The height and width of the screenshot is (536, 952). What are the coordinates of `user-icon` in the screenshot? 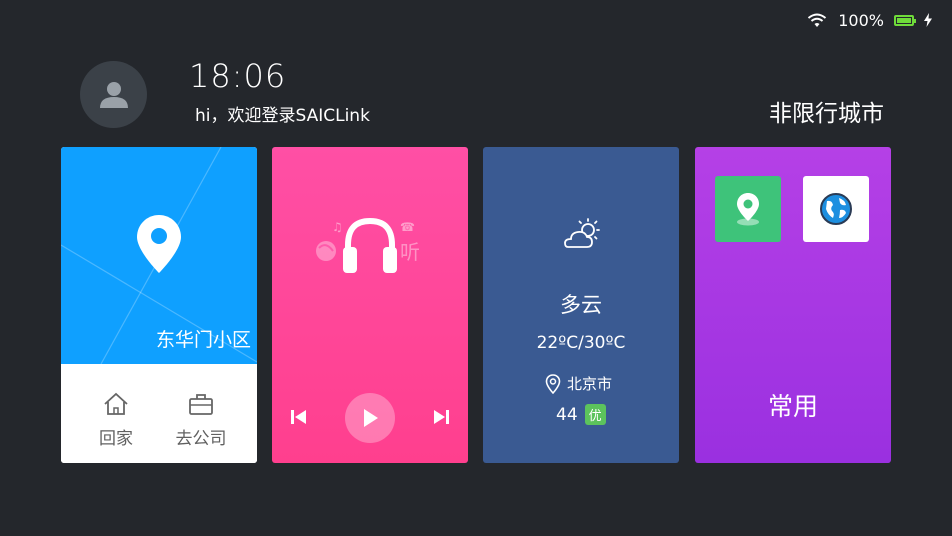 It's located at (113, 94).